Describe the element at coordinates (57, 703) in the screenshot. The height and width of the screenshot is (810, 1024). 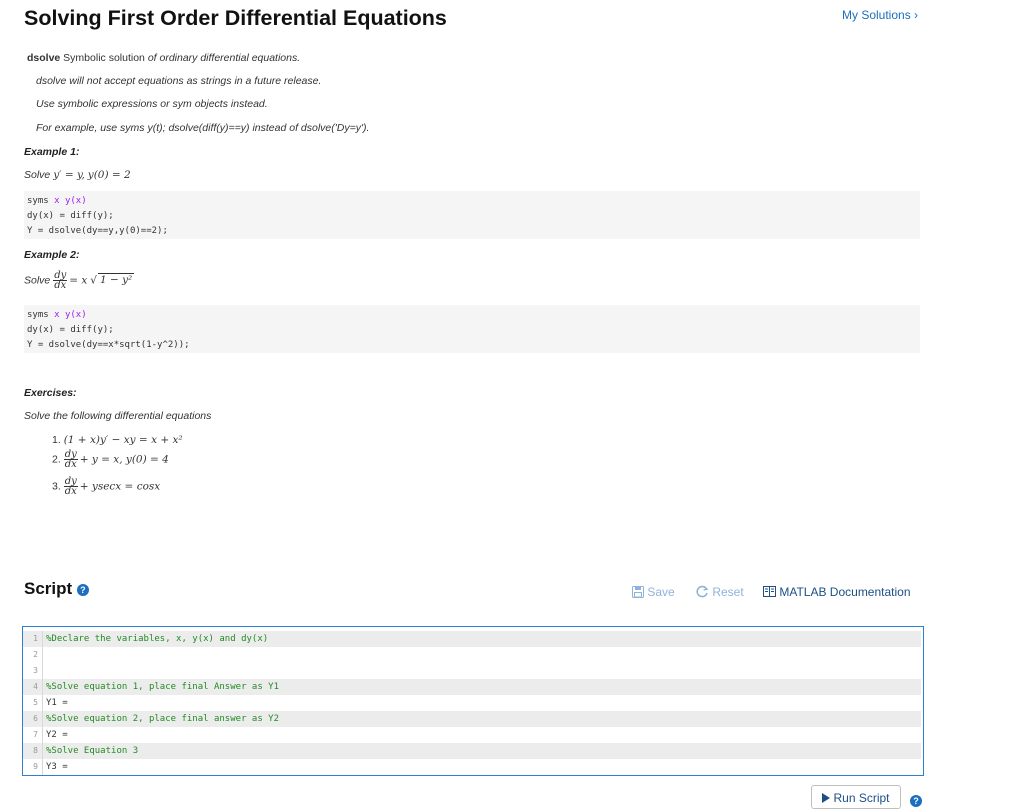
I see `line-text: Y1 =` at that location.